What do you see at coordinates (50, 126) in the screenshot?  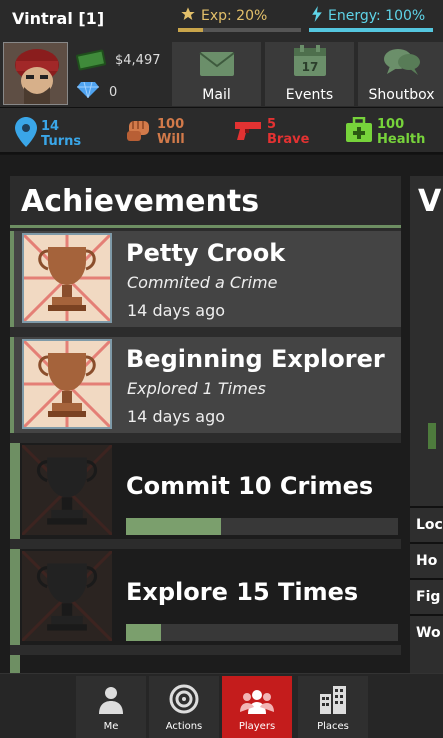 I see `turns-value: 14` at bounding box center [50, 126].